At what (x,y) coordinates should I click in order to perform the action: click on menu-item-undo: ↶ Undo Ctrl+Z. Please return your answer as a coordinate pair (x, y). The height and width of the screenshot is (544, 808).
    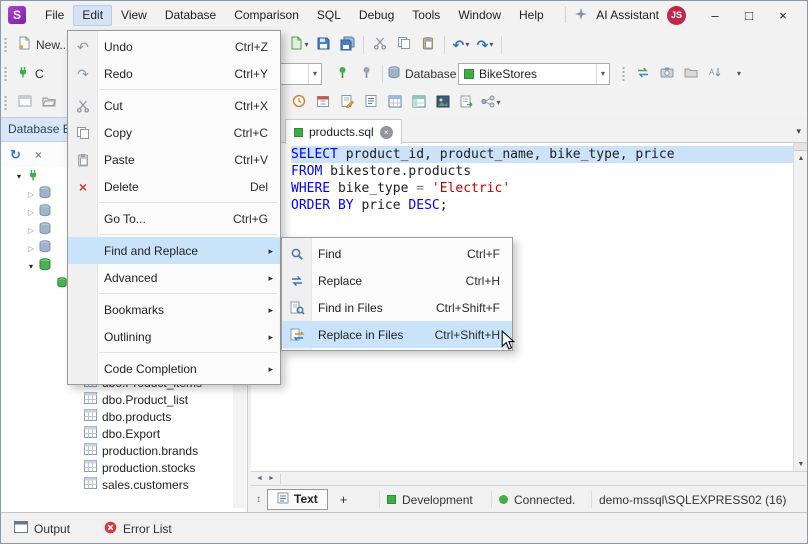
    Looking at the image, I should click on (174, 46).